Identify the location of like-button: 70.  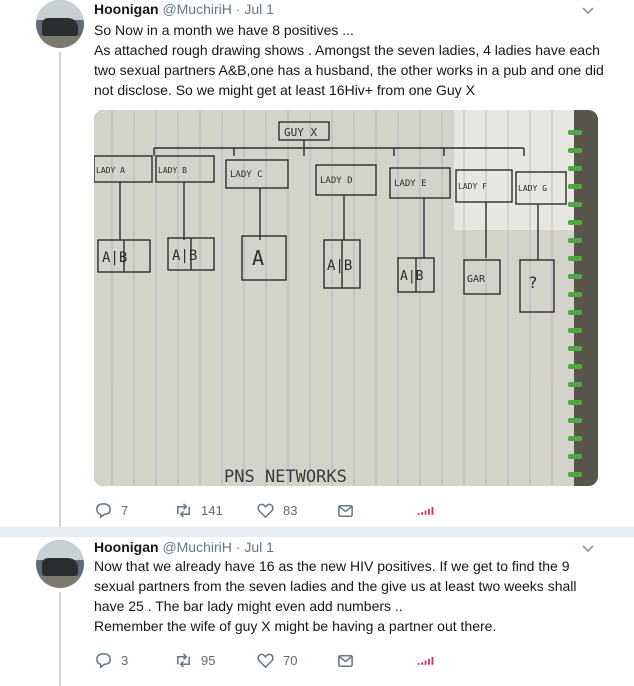
(276, 660).